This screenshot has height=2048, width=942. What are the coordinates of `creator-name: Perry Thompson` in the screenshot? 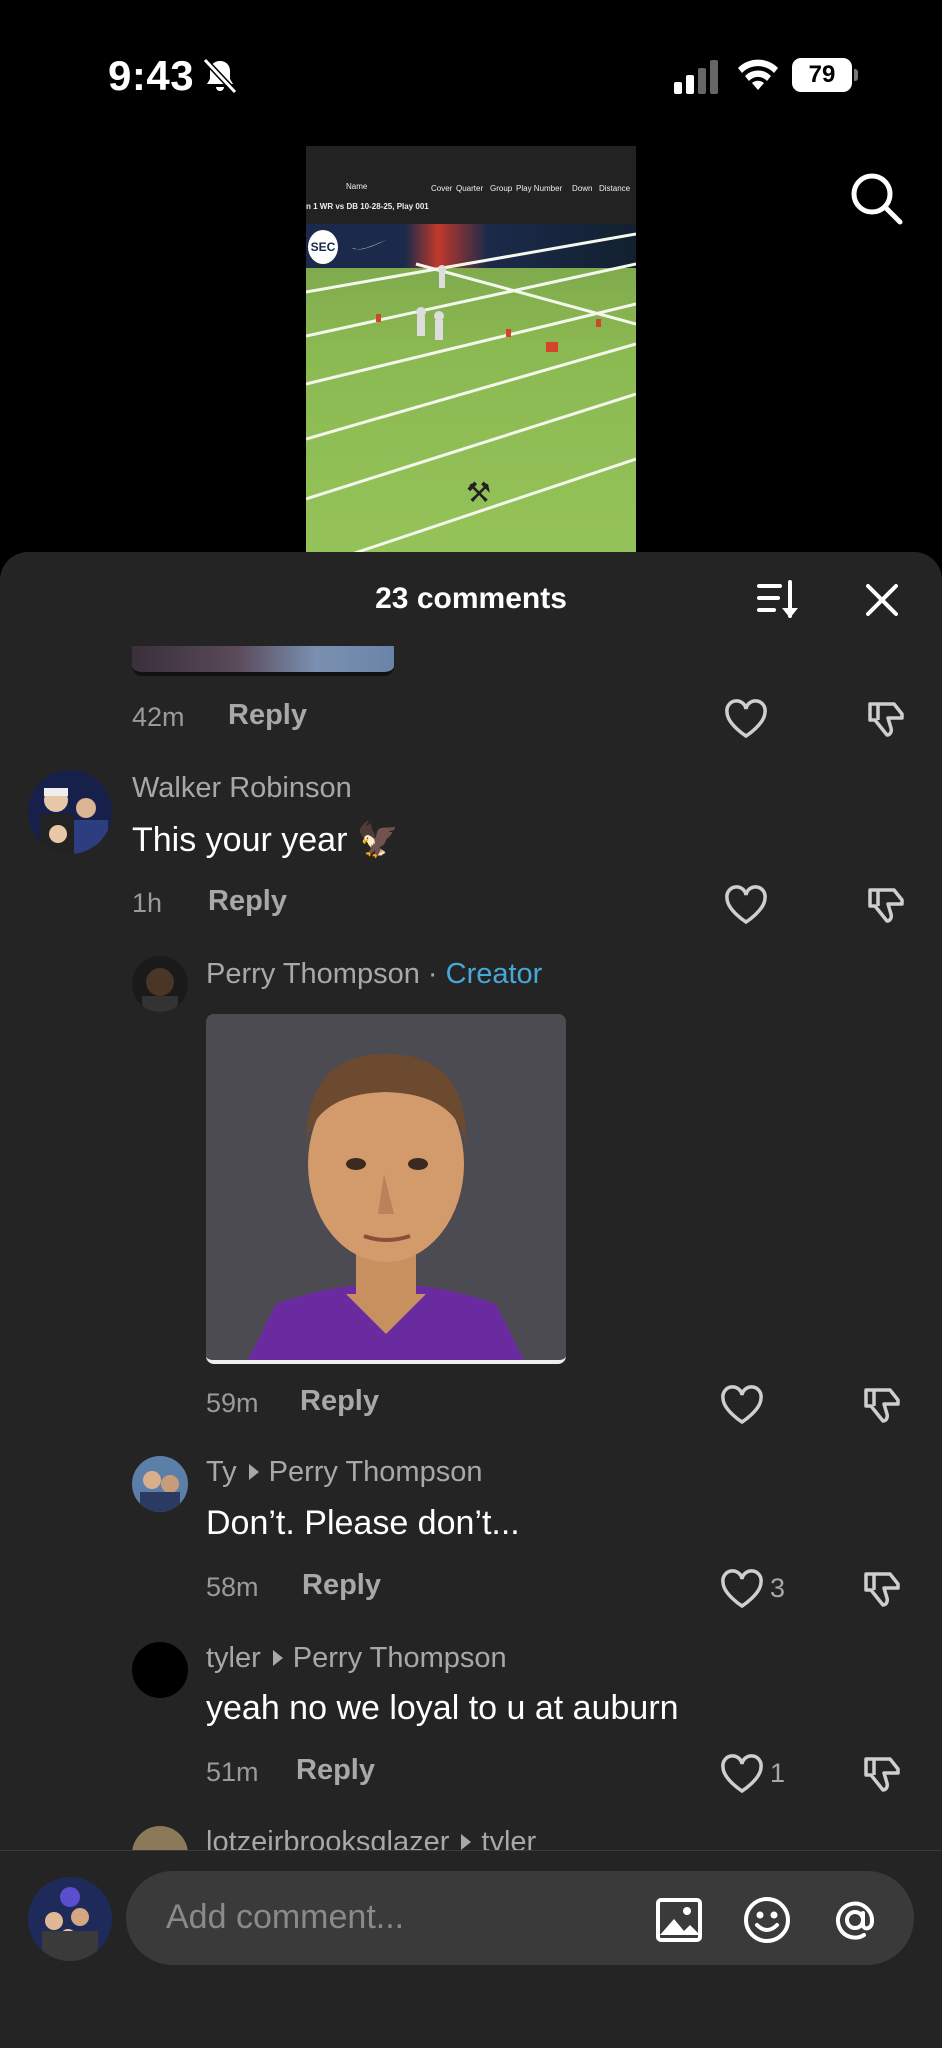 It's located at (313, 974).